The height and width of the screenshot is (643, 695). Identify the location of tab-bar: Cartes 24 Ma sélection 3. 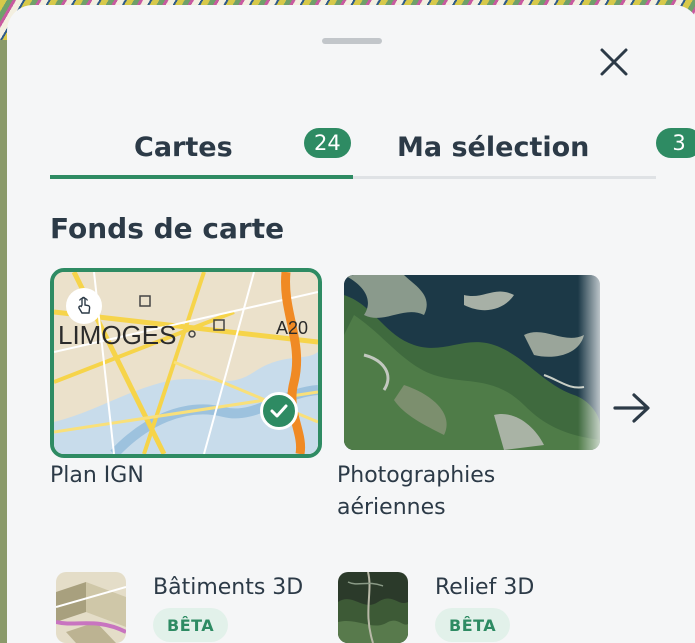
(372, 149).